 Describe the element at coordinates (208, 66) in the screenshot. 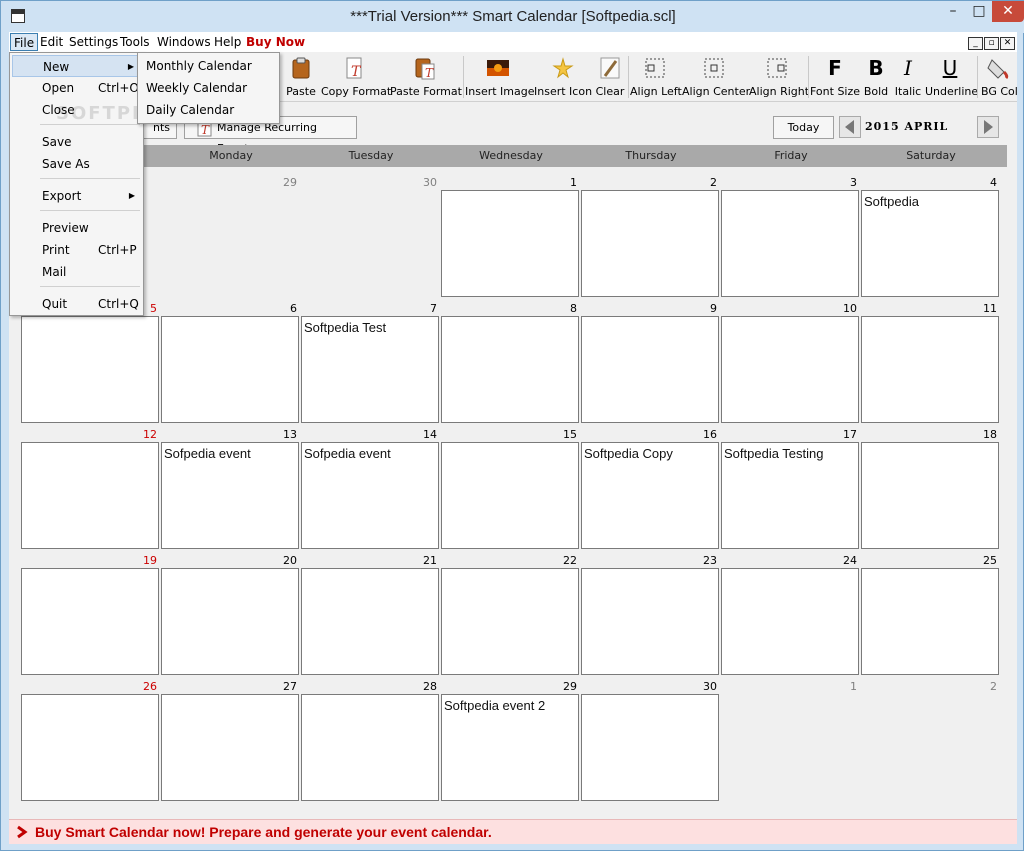

I see `new-monthly-calendar: Monthly Calendar` at that location.